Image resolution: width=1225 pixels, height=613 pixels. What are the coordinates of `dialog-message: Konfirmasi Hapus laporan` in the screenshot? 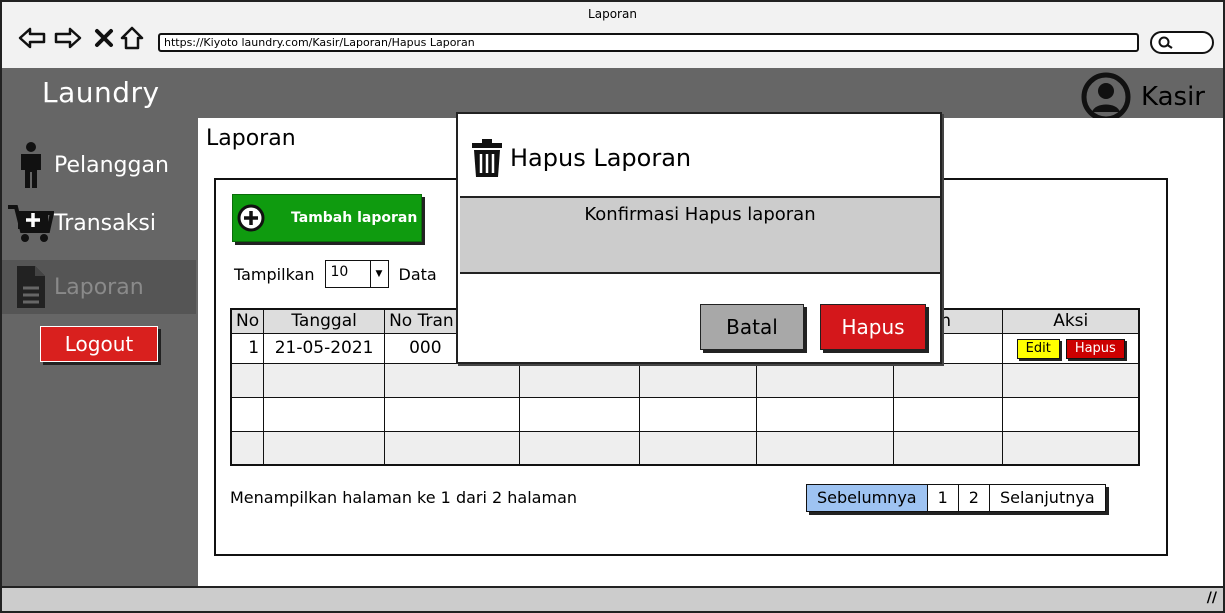 It's located at (700, 235).